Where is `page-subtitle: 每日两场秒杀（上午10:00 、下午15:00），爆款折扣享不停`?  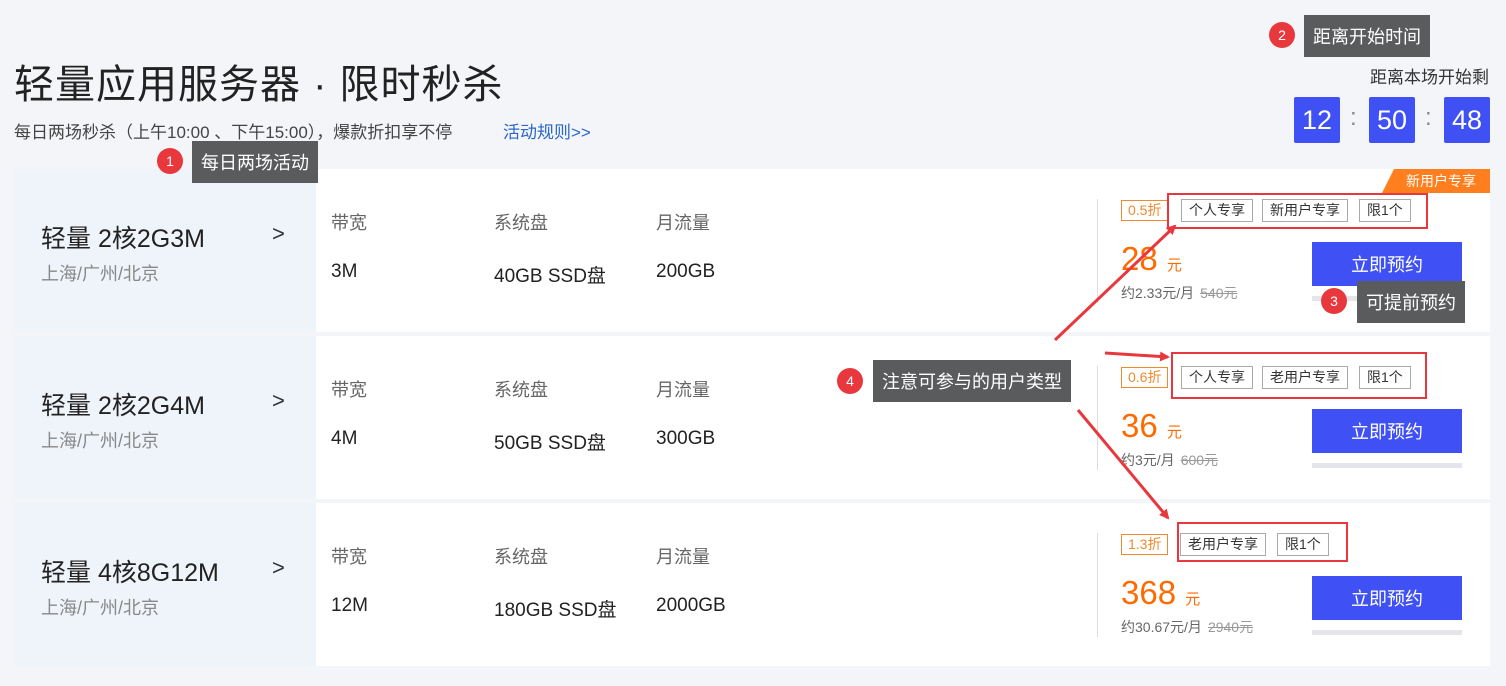
page-subtitle: 每日两场秒杀（上午10:00 、下午15:00），爆款折扣享不停 is located at coordinates (233, 132).